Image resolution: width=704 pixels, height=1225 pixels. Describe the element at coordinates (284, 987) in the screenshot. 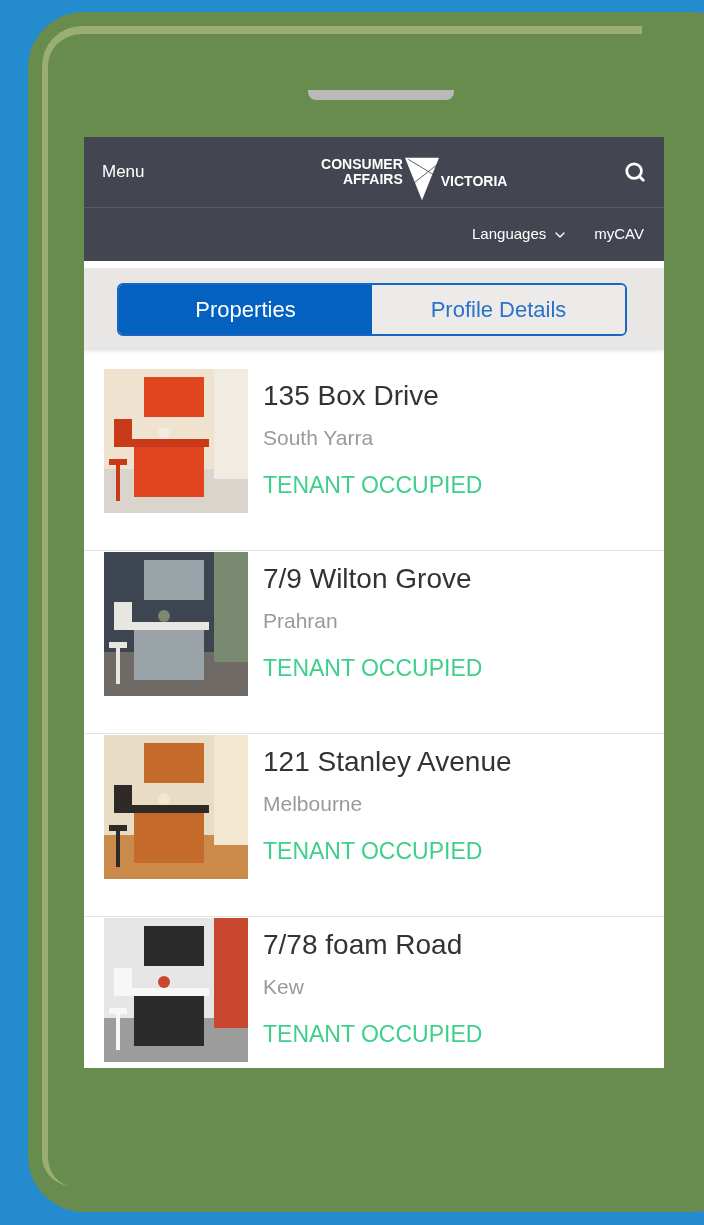

I see `property-suburb: Kew` at that location.